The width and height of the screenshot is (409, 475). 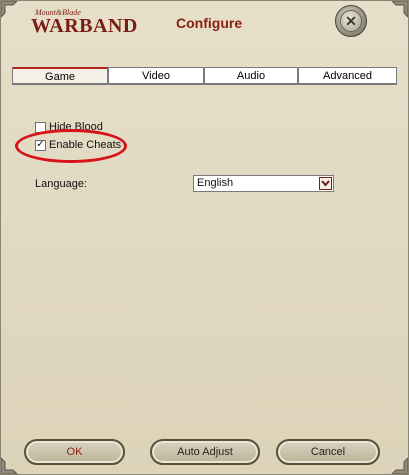 I want to click on tab-game: Game, so click(x=60, y=75).